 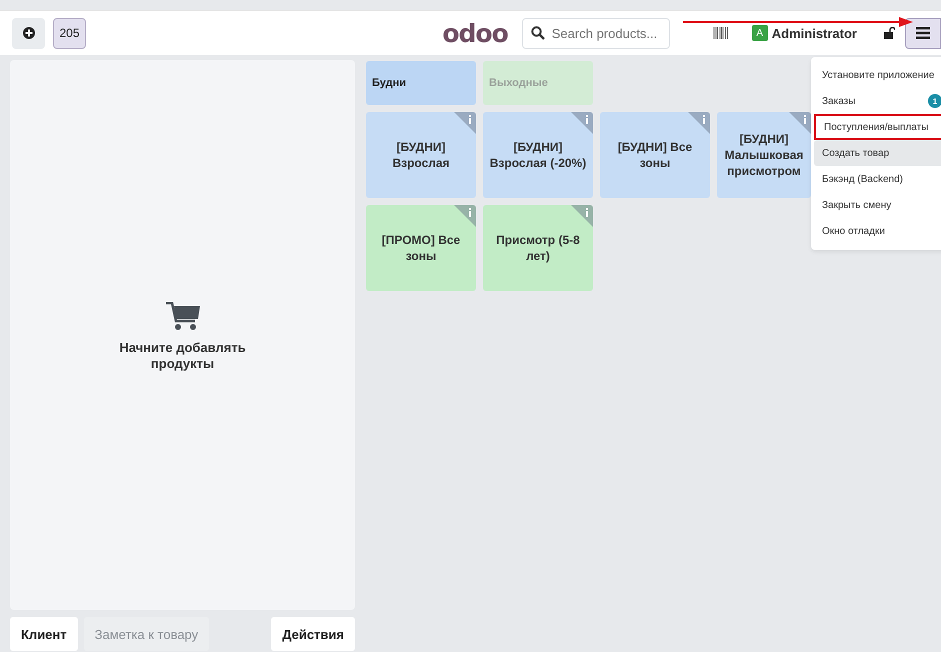 I want to click on menu-item: Установите приложение, so click(x=877, y=75).